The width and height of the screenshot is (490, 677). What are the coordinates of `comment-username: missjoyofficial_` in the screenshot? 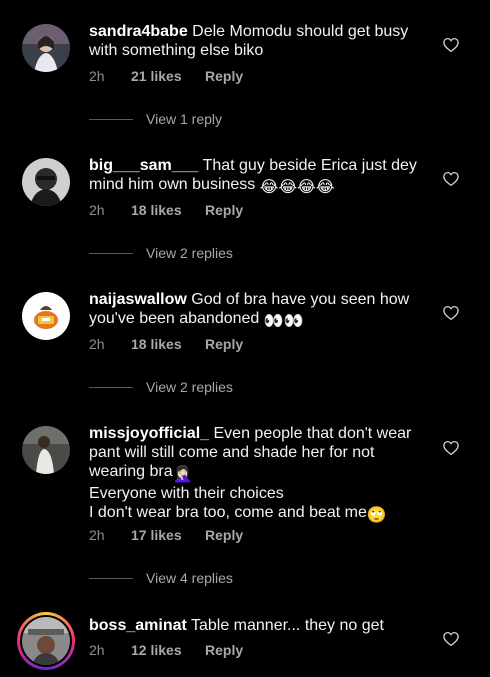 It's located at (149, 433).